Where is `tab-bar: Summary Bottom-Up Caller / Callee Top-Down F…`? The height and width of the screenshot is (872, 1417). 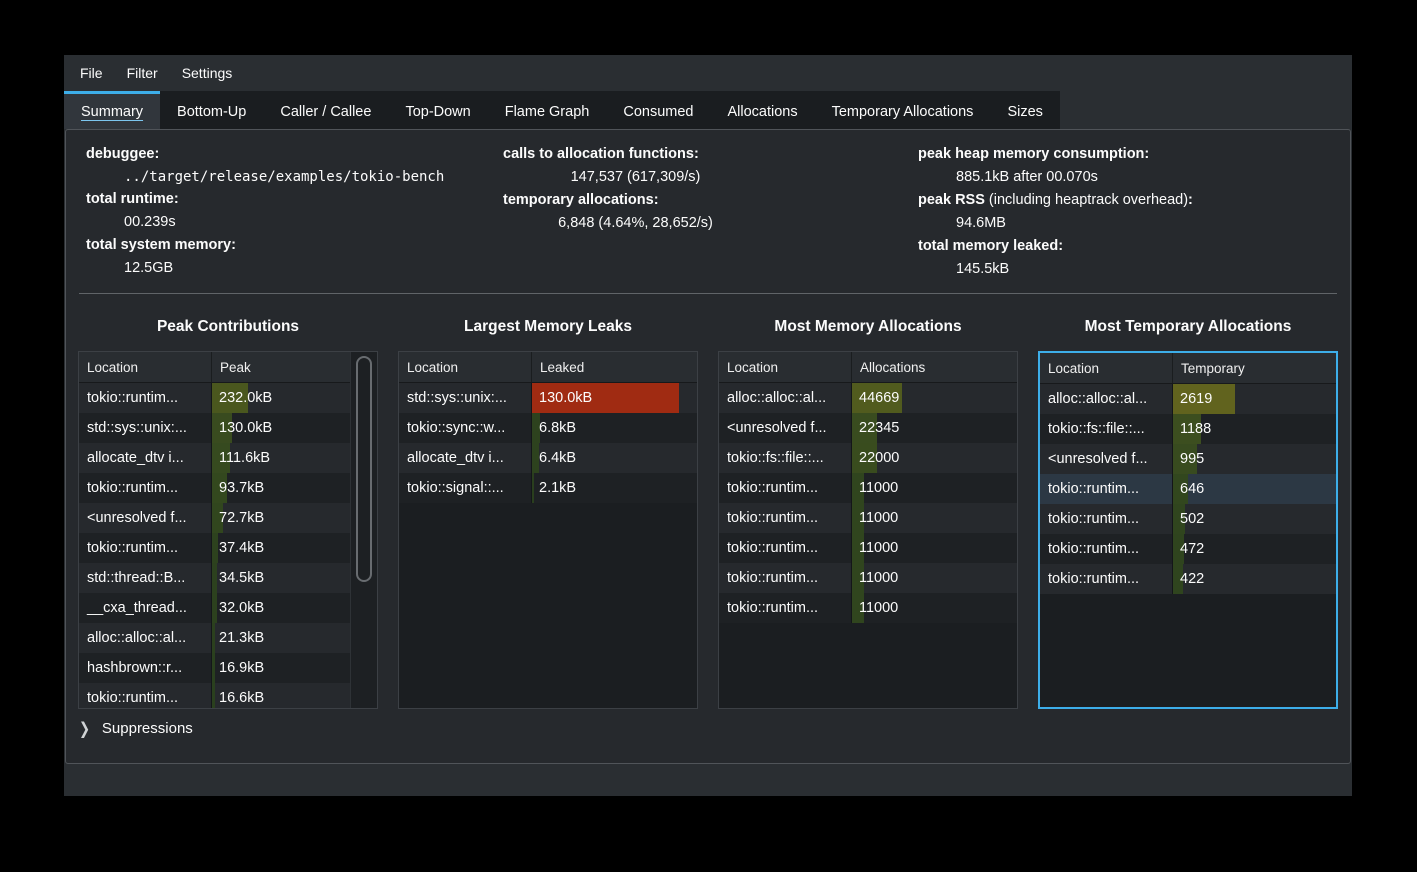 tab-bar: Summary Bottom-Up Caller / Callee Top-Down F… is located at coordinates (708, 110).